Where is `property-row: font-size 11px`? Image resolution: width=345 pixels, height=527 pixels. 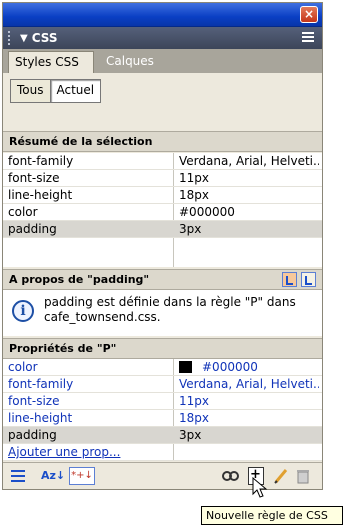
property-row: font-size 11px is located at coordinates (162, 401).